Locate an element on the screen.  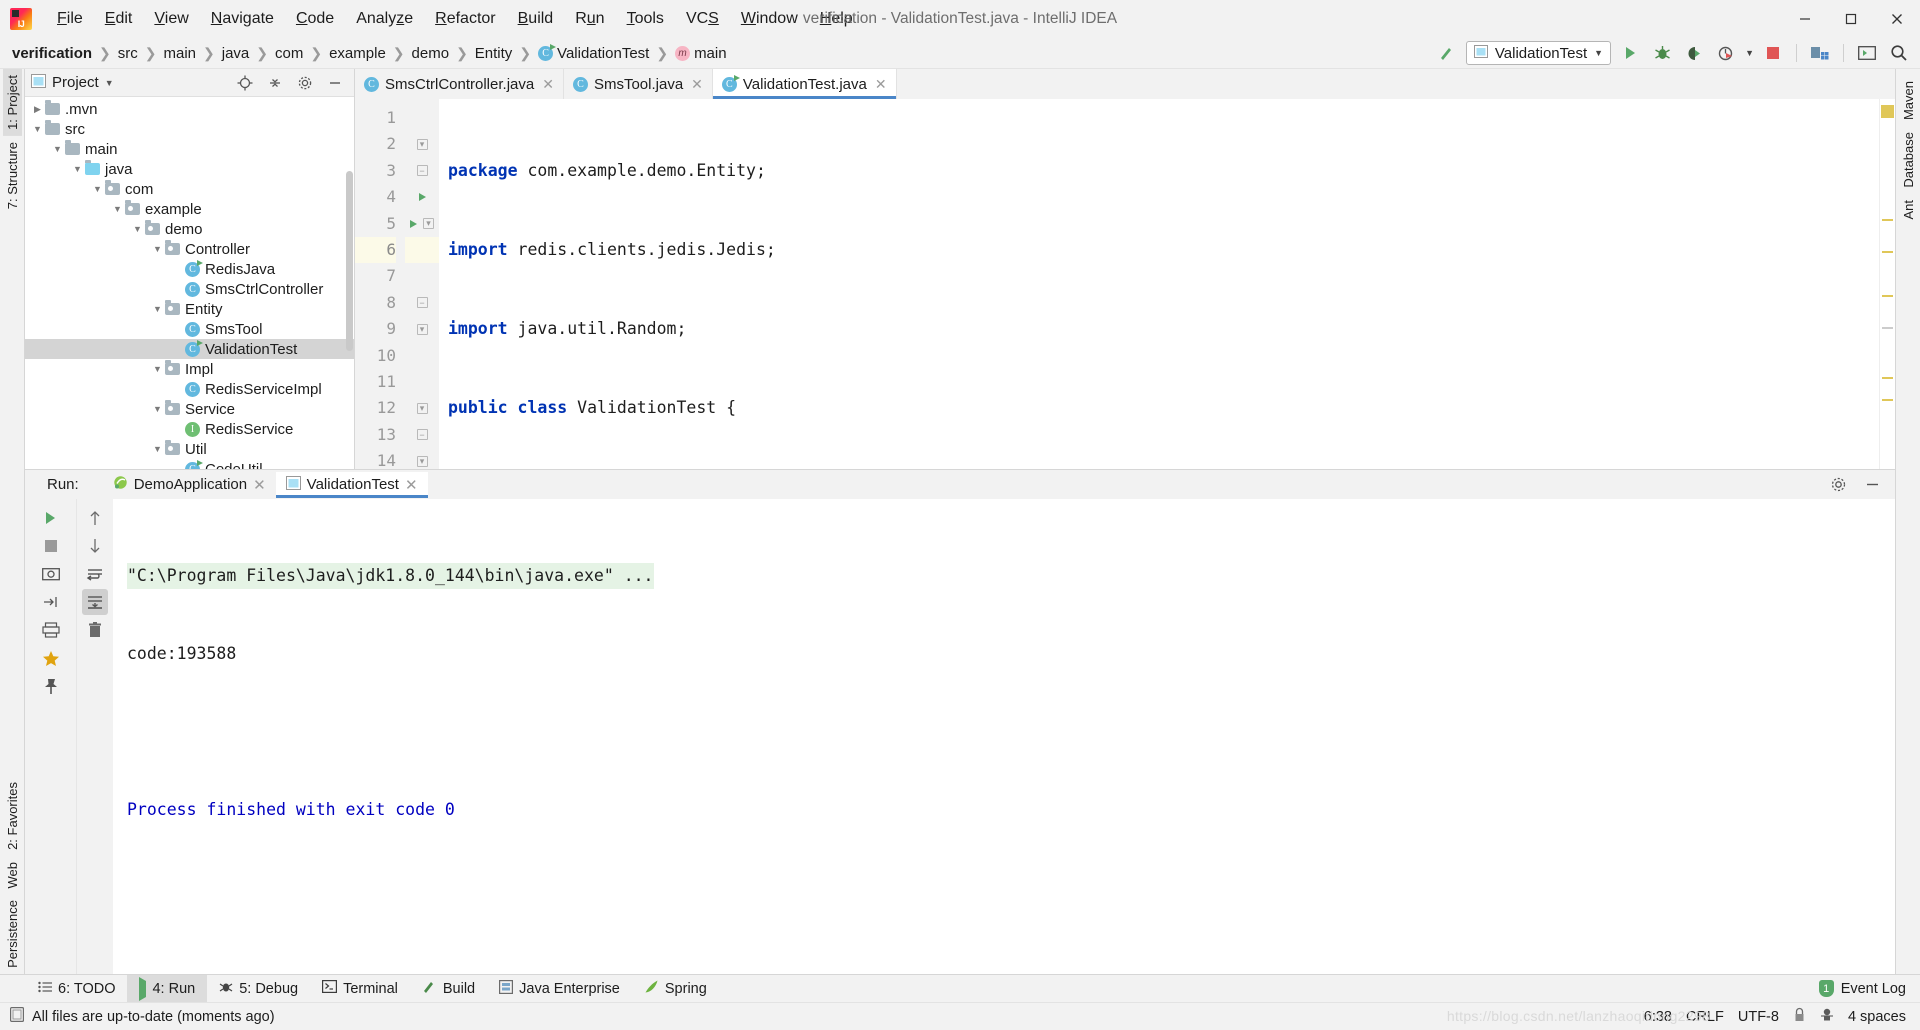
breadcrumb-item-main: main is located at coordinates (180, 53).